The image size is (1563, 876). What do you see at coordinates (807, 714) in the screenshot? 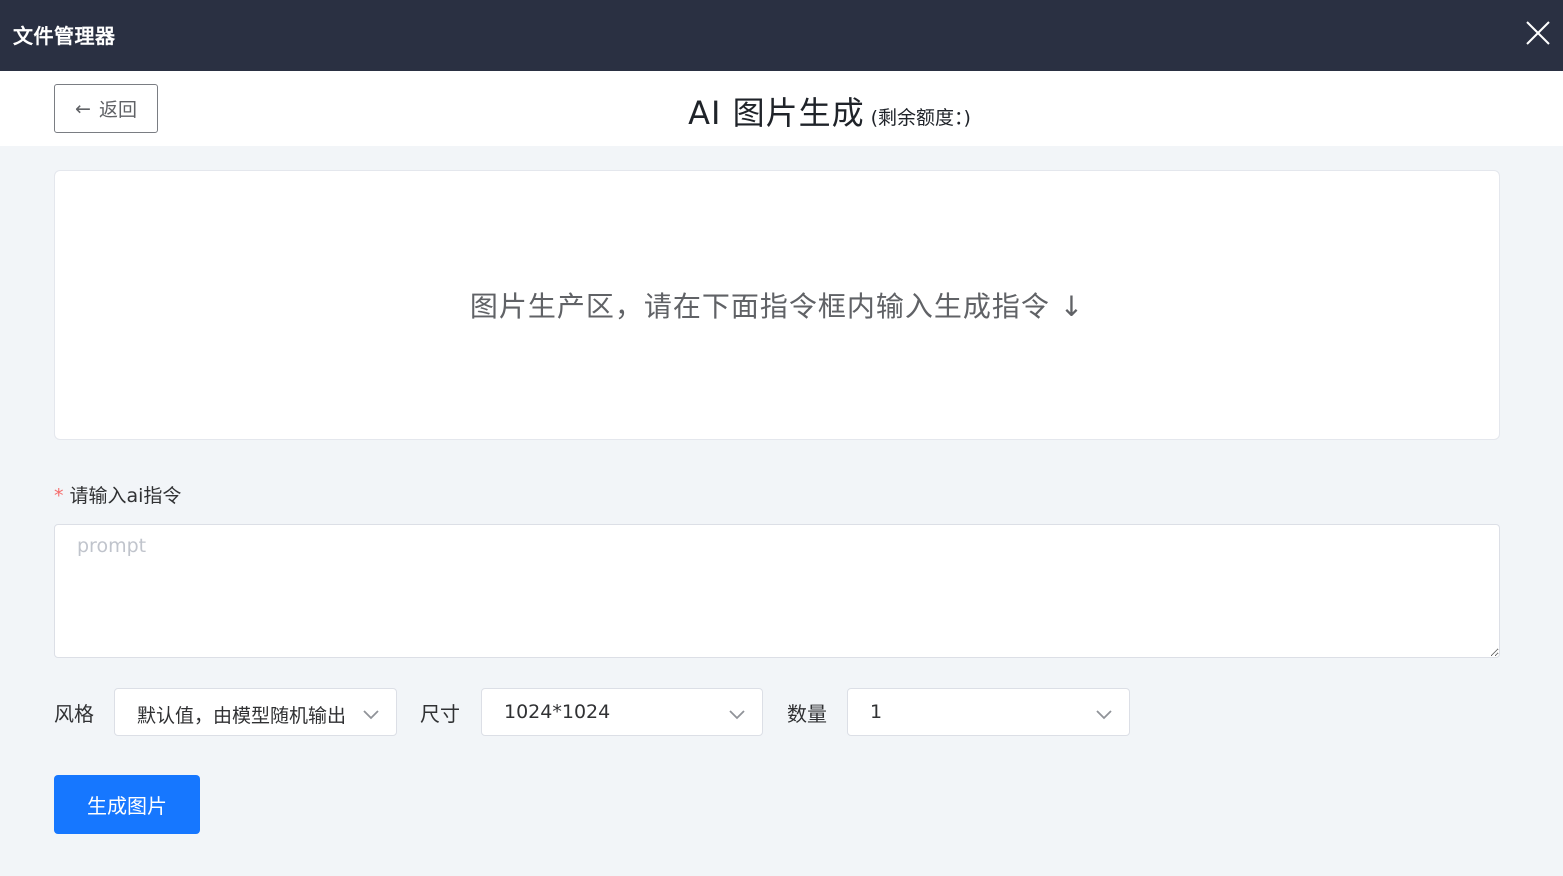
I see `count-label: 数量` at bounding box center [807, 714].